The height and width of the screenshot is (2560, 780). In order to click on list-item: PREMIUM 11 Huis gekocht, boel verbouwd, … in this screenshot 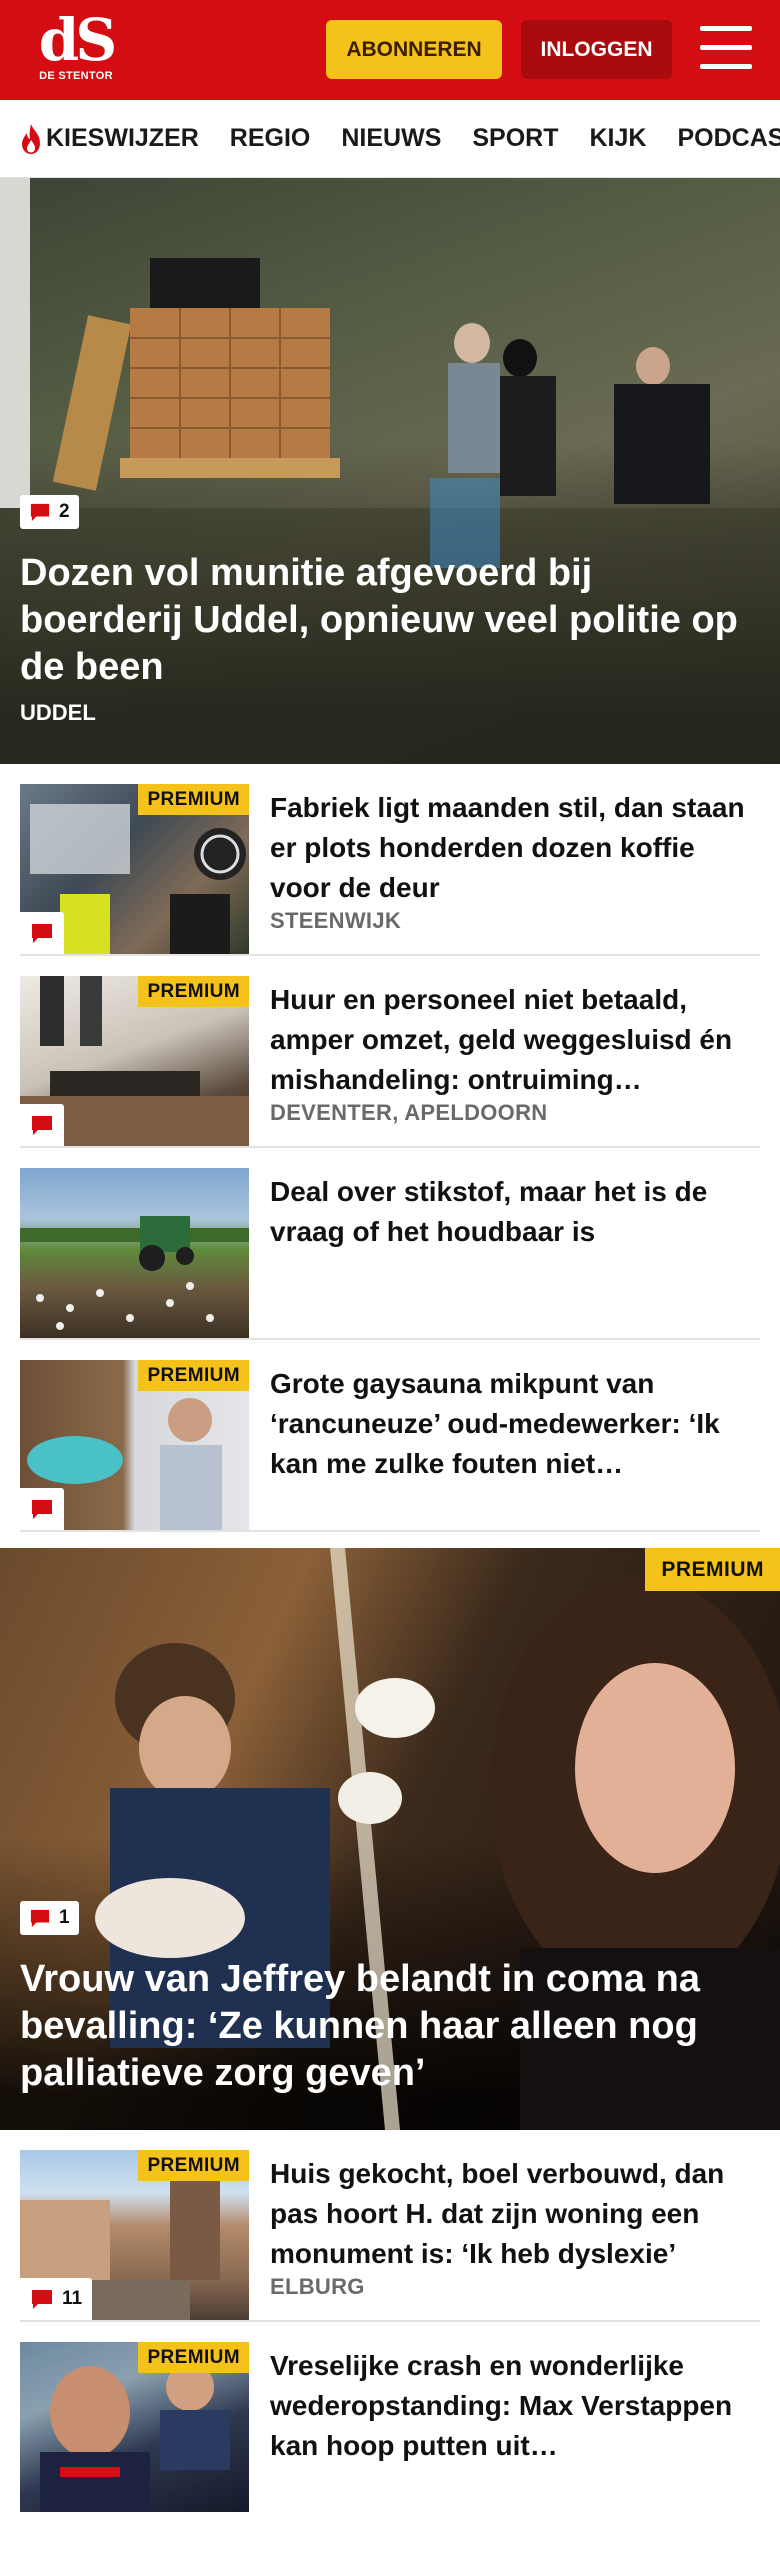, I will do `click(390, 2226)`.